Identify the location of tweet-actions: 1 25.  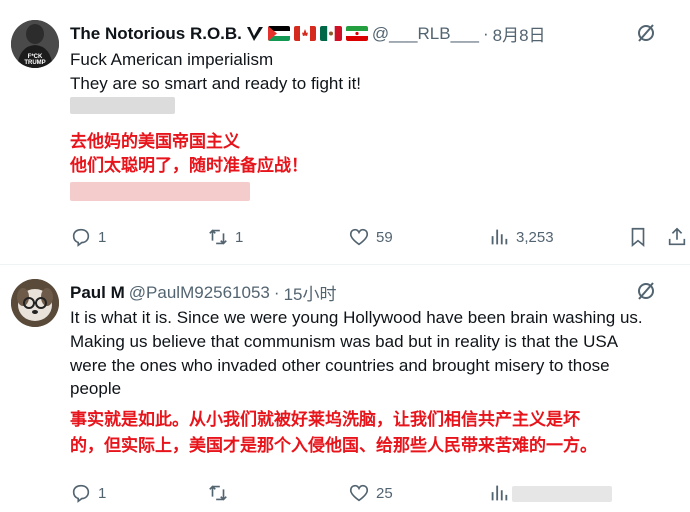
(380, 494).